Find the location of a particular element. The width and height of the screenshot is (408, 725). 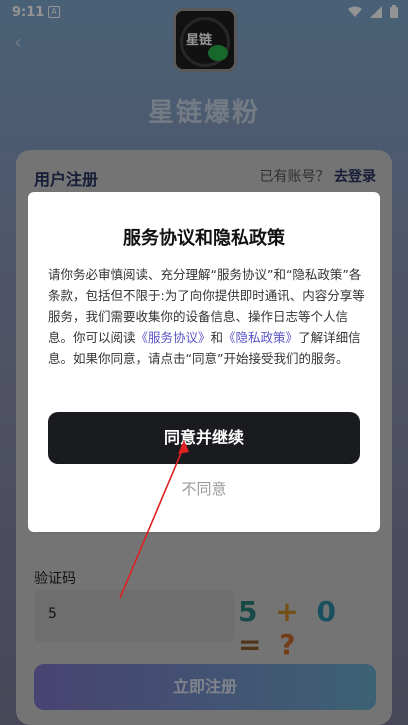

disagree-button: 不同意 is located at coordinates (204, 488).